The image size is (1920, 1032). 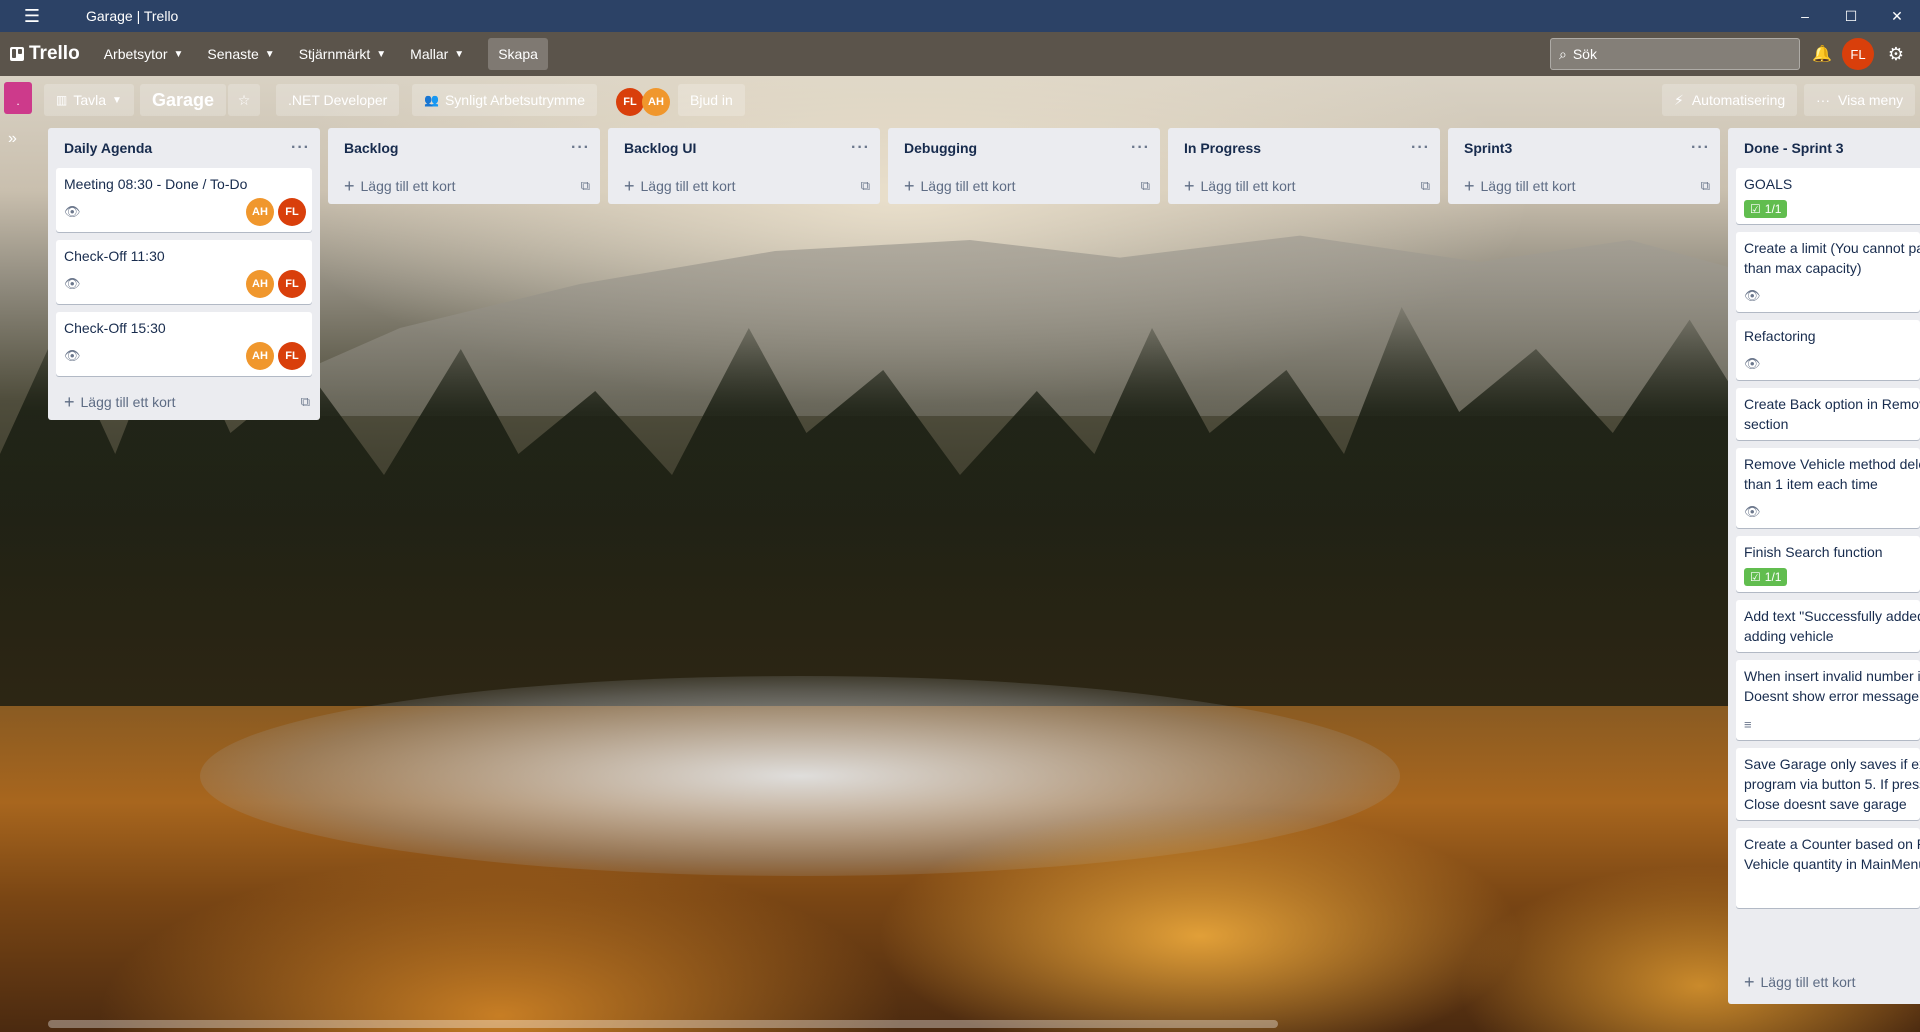 What do you see at coordinates (1672, 54) in the screenshot?
I see `search-input` at bounding box center [1672, 54].